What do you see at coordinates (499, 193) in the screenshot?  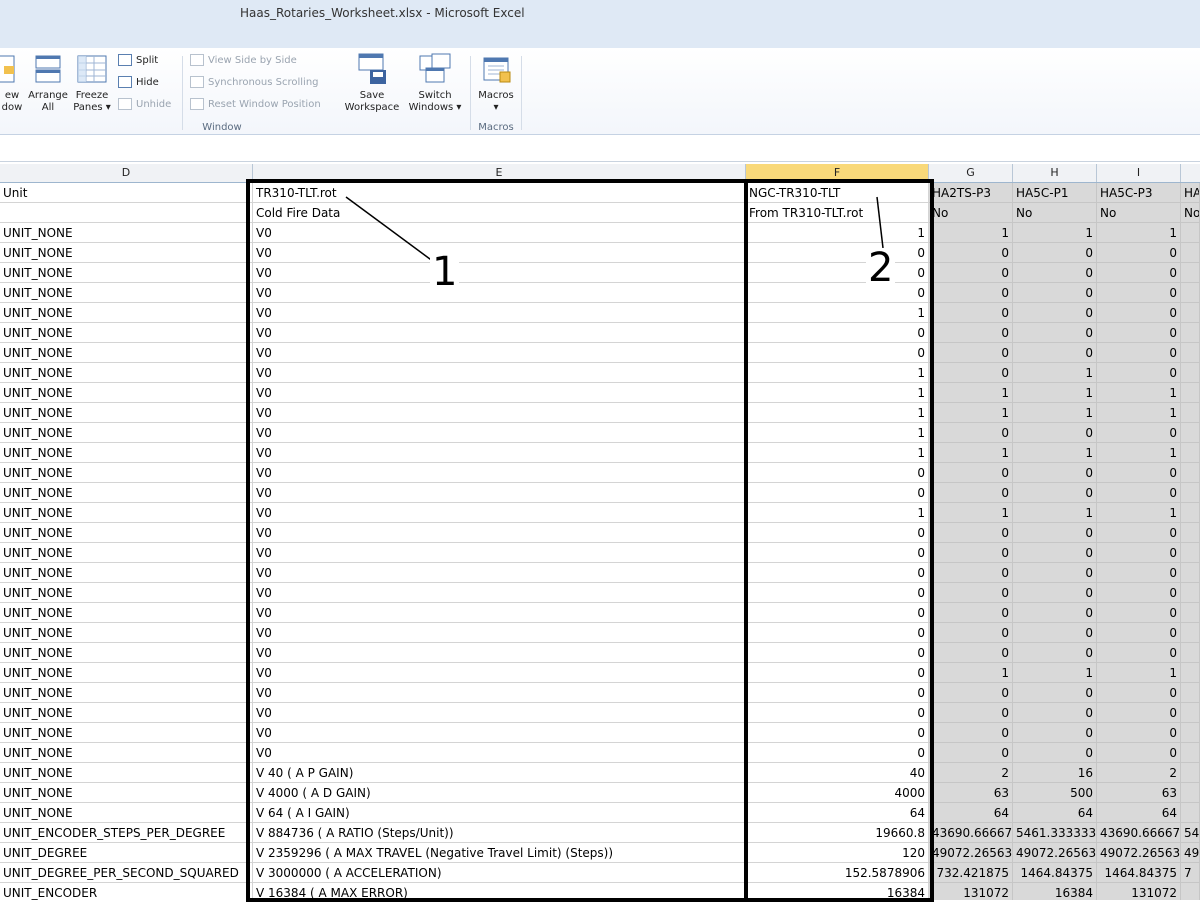 I see `cell-e: TR310-TLT.rot` at bounding box center [499, 193].